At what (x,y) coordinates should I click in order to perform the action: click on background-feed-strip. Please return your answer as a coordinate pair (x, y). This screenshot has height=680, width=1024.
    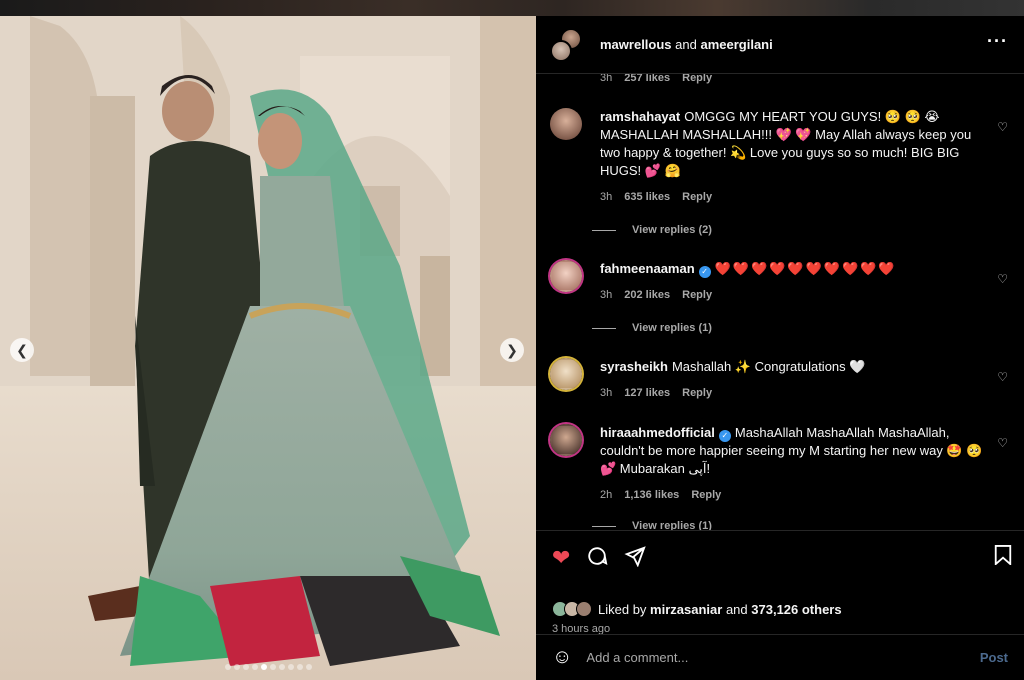
    Looking at the image, I should click on (512, 8).